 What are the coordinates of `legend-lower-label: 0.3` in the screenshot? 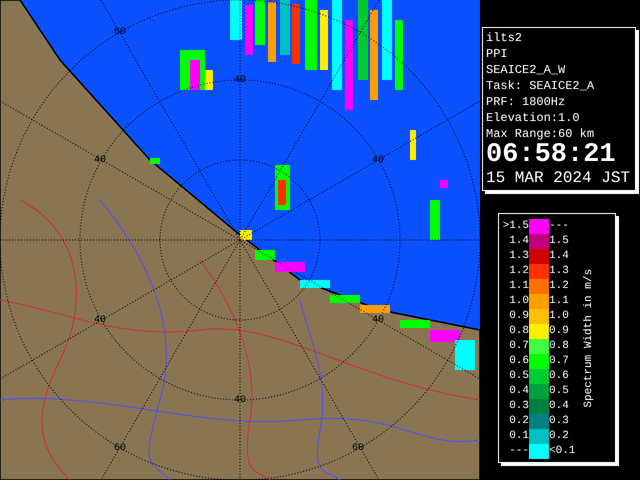 It's located at (518, 406).